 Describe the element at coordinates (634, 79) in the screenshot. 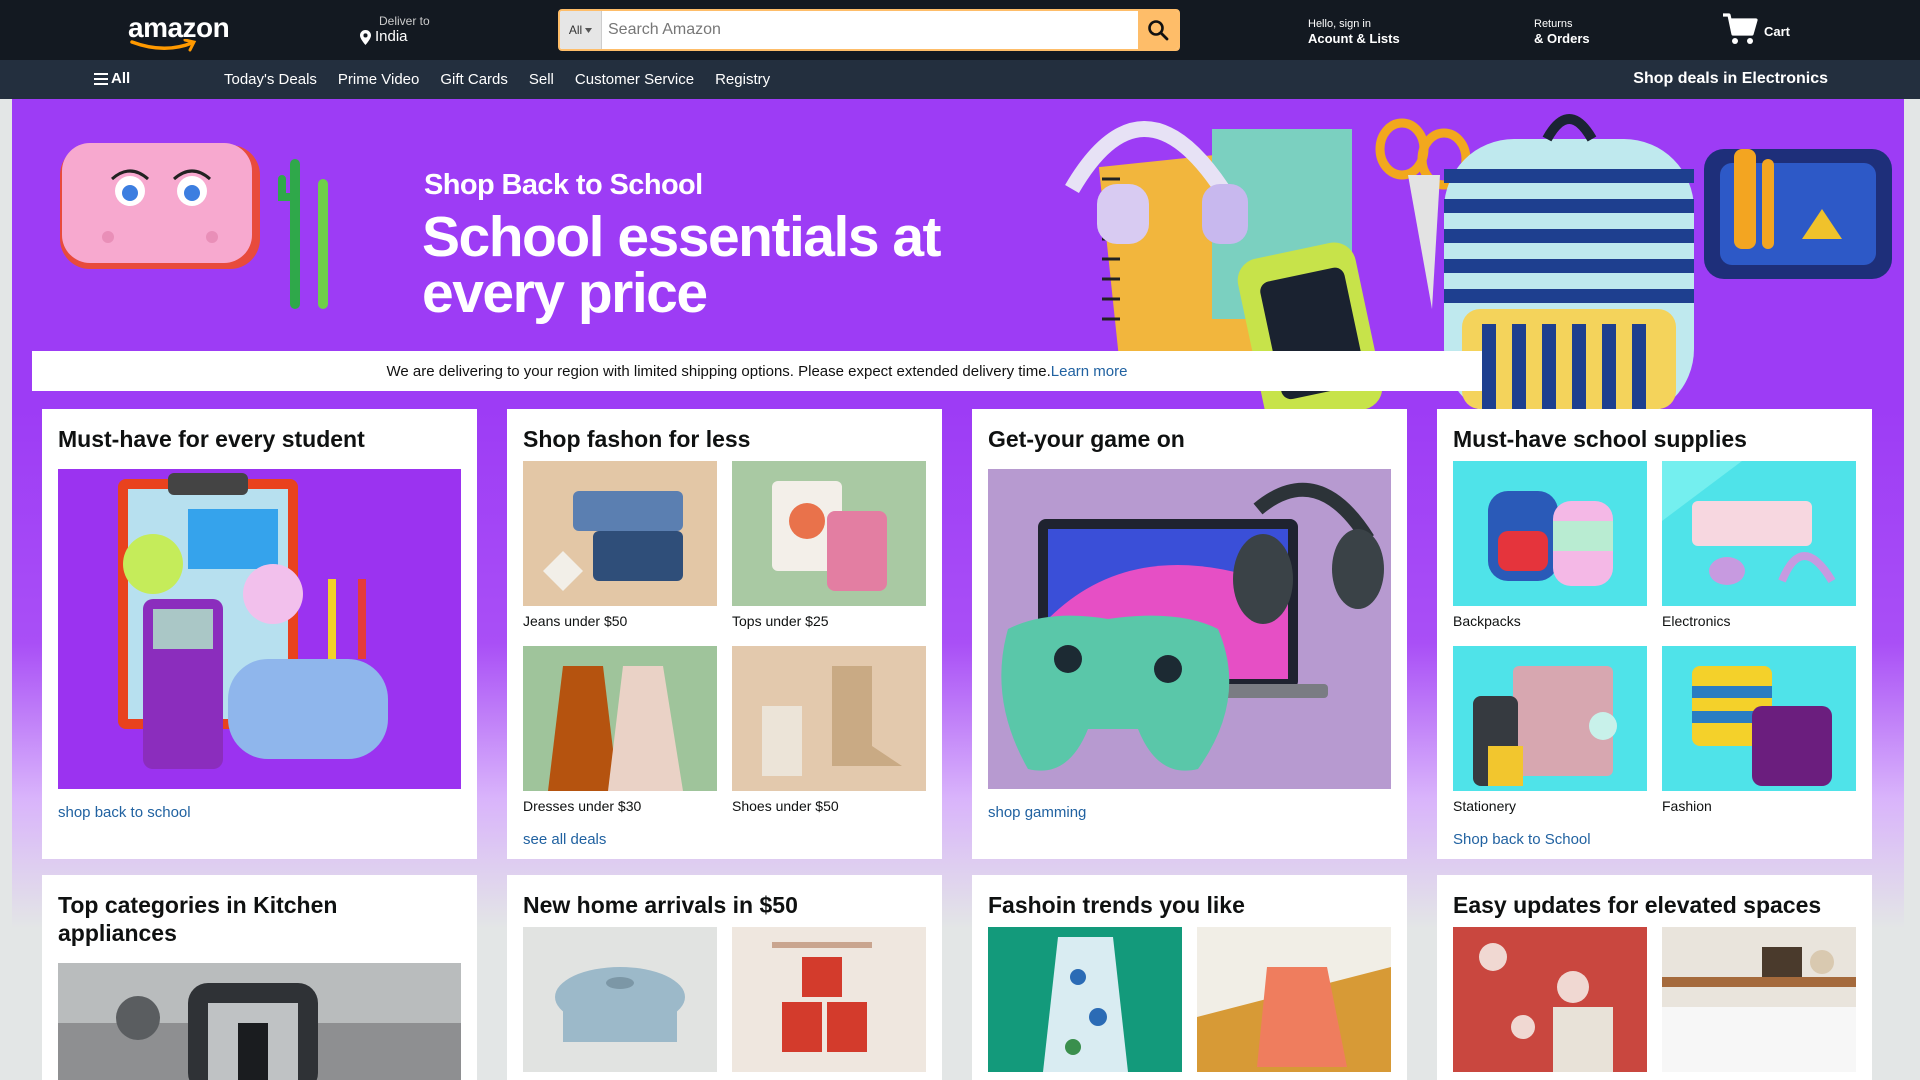

I see `nav-link-customer-service: Customer Service` at that location.